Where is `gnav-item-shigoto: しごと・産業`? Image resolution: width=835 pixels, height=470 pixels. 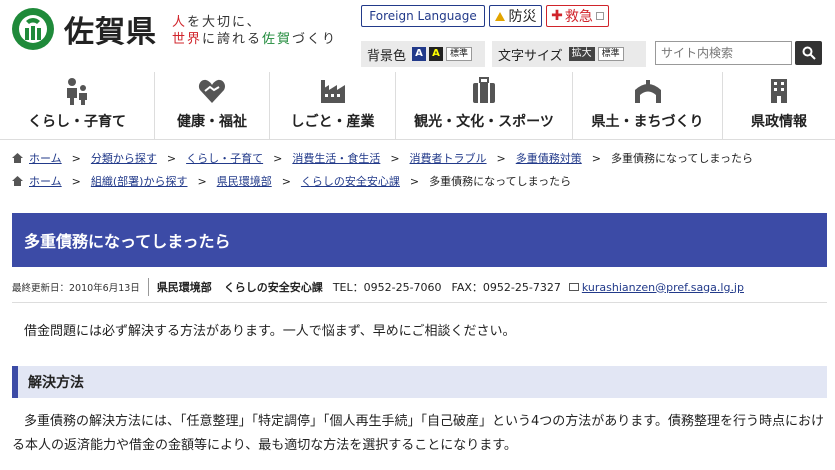 gnav-item-shigoto: しごと・産業 is located at coordinates (333, 106).